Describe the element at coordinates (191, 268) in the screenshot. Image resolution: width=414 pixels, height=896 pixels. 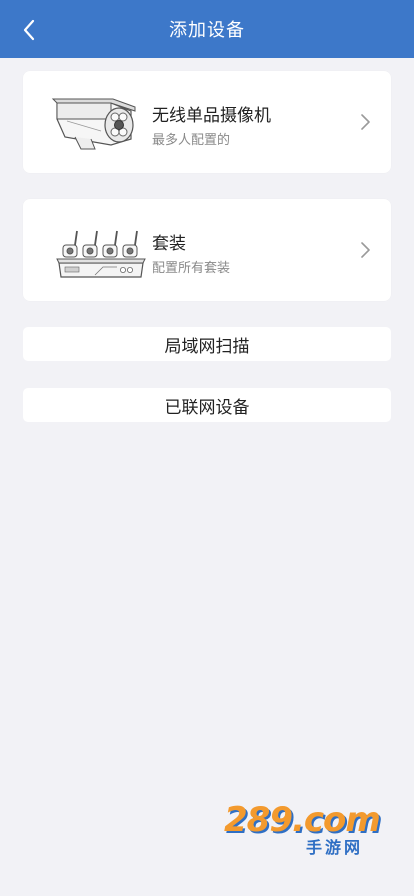
I see `device-description: 配置所有套装` at that location.